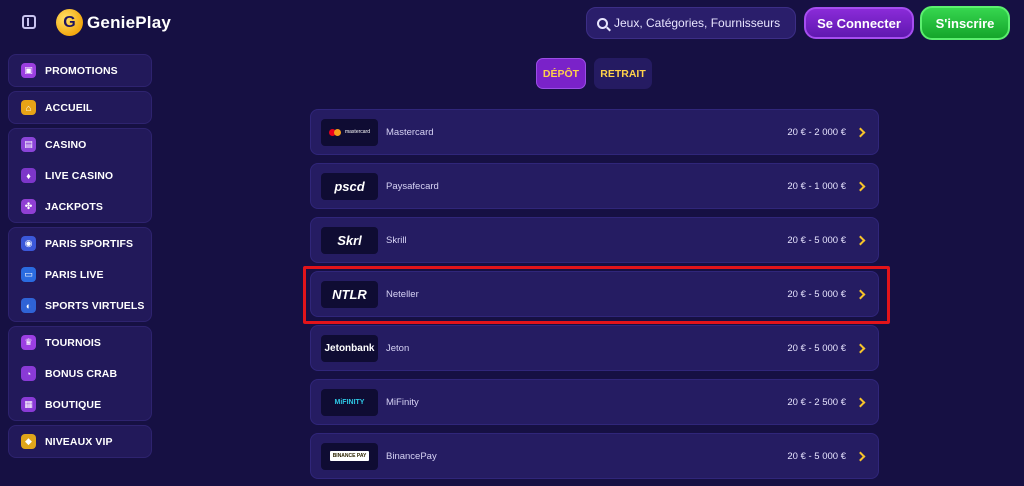 The width and height of the screenshot is (1024, 486). What do you see at coordinates (561, 73) in the screenshot?
I see `tab-deposit: DÉPÔT` at bounding box center [561, 73].